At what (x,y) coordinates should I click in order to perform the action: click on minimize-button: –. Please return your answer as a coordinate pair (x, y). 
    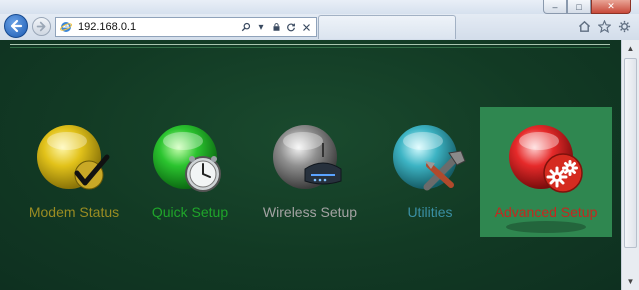
    Looking at the image, I should click on (555, 7).